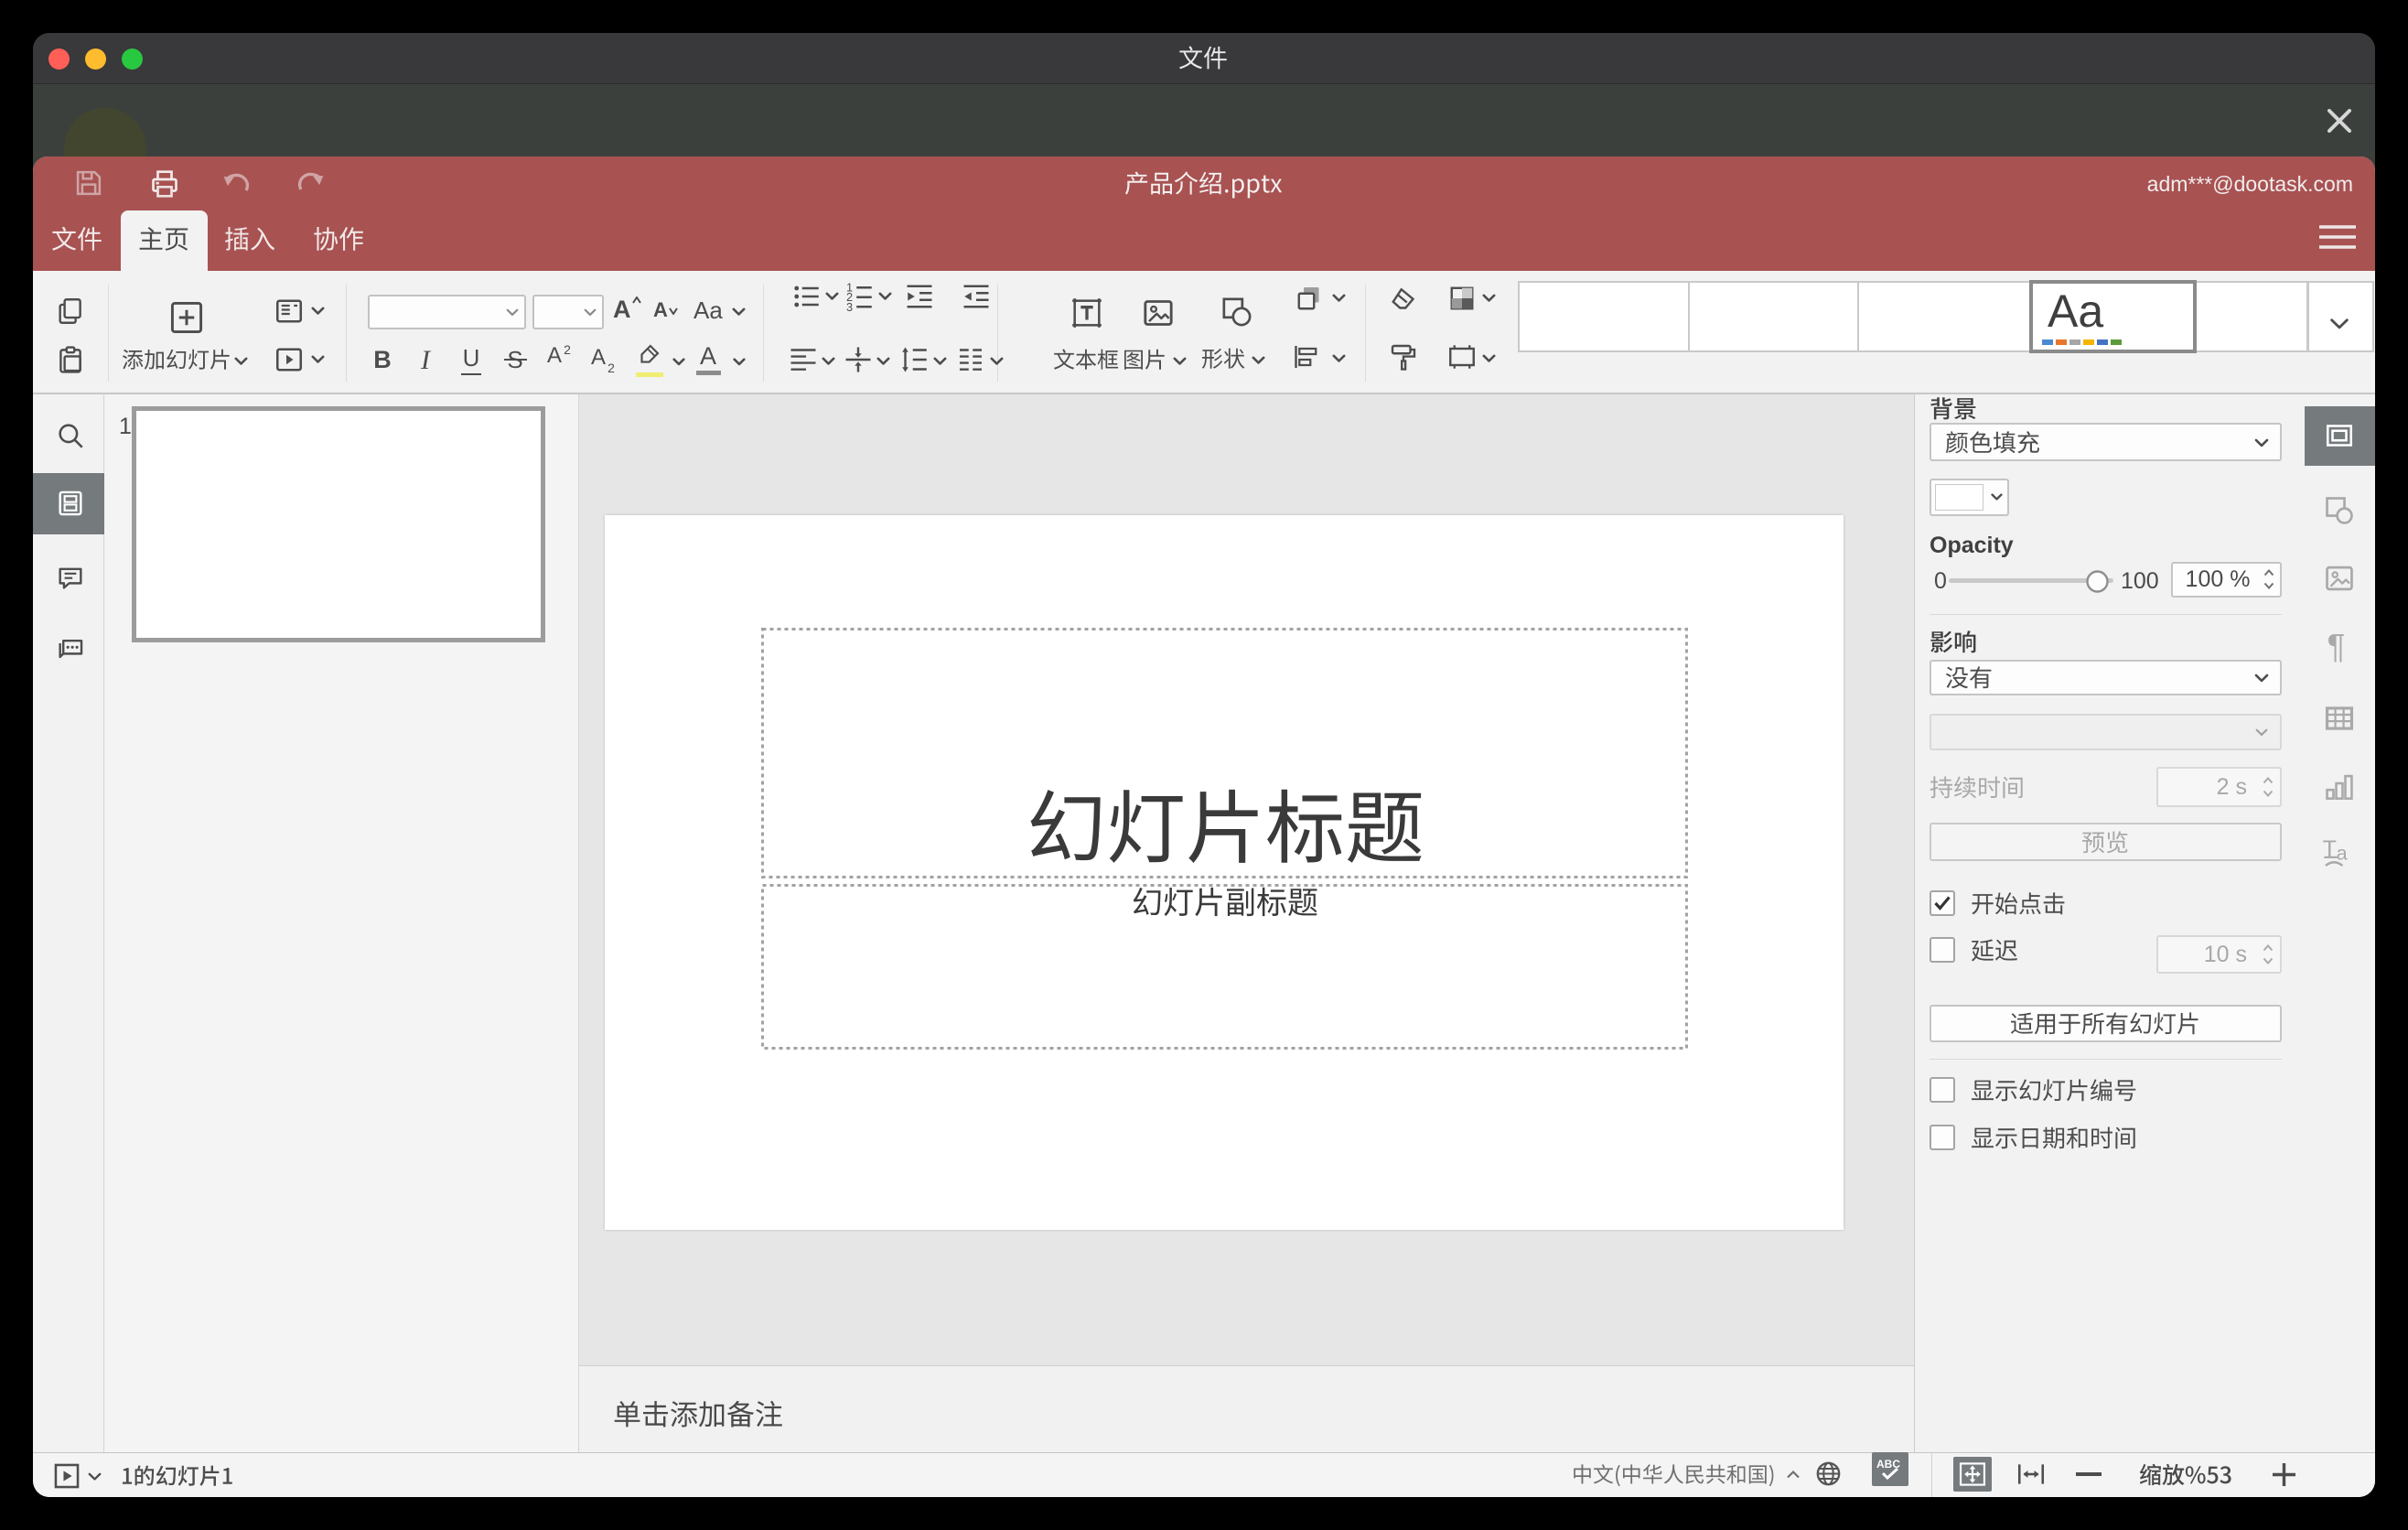 The image size is (2408, 1530). I want to click on svg-text: a, so click(2343, 852).